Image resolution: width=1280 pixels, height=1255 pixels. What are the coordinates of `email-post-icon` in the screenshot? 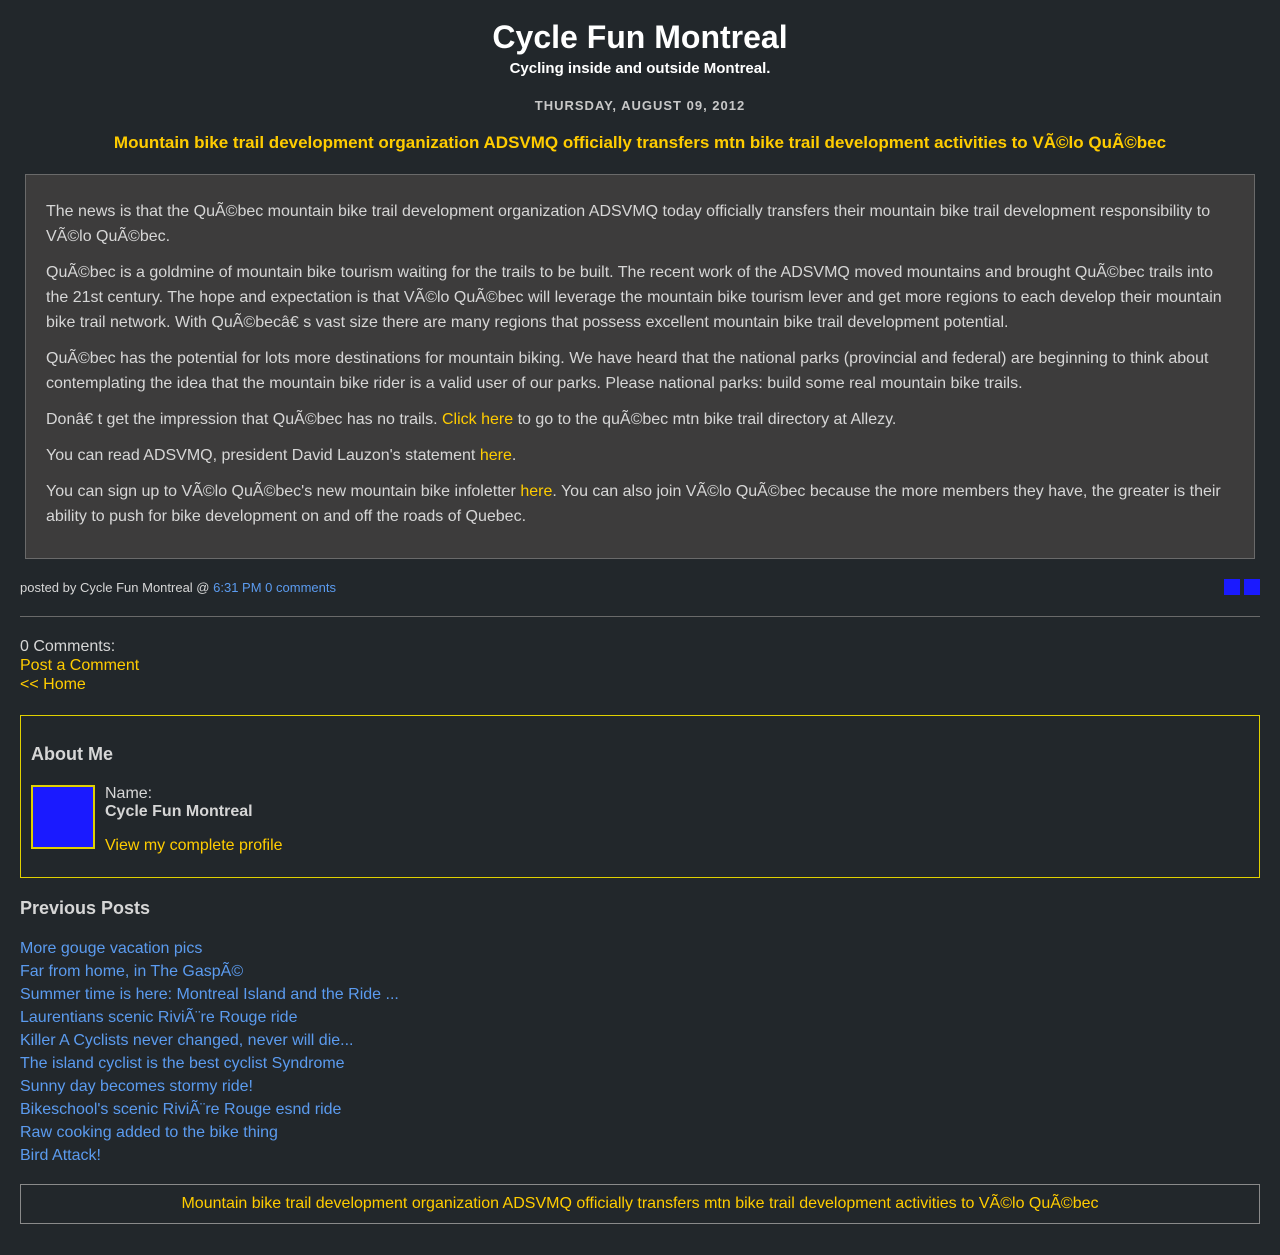 It's located at (1232, 587).